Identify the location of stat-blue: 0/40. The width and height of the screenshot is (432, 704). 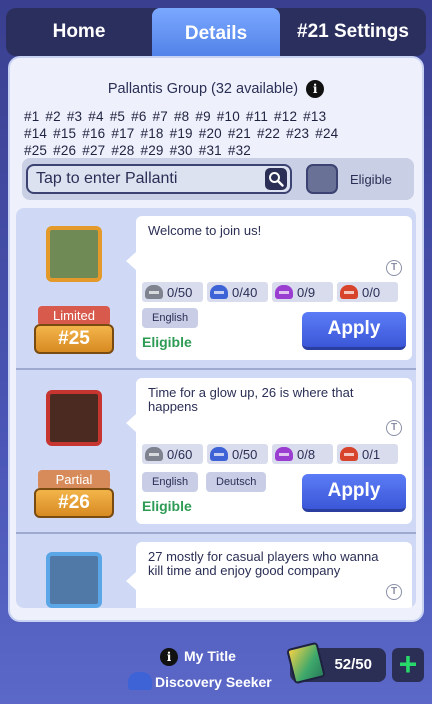
(237, 292).